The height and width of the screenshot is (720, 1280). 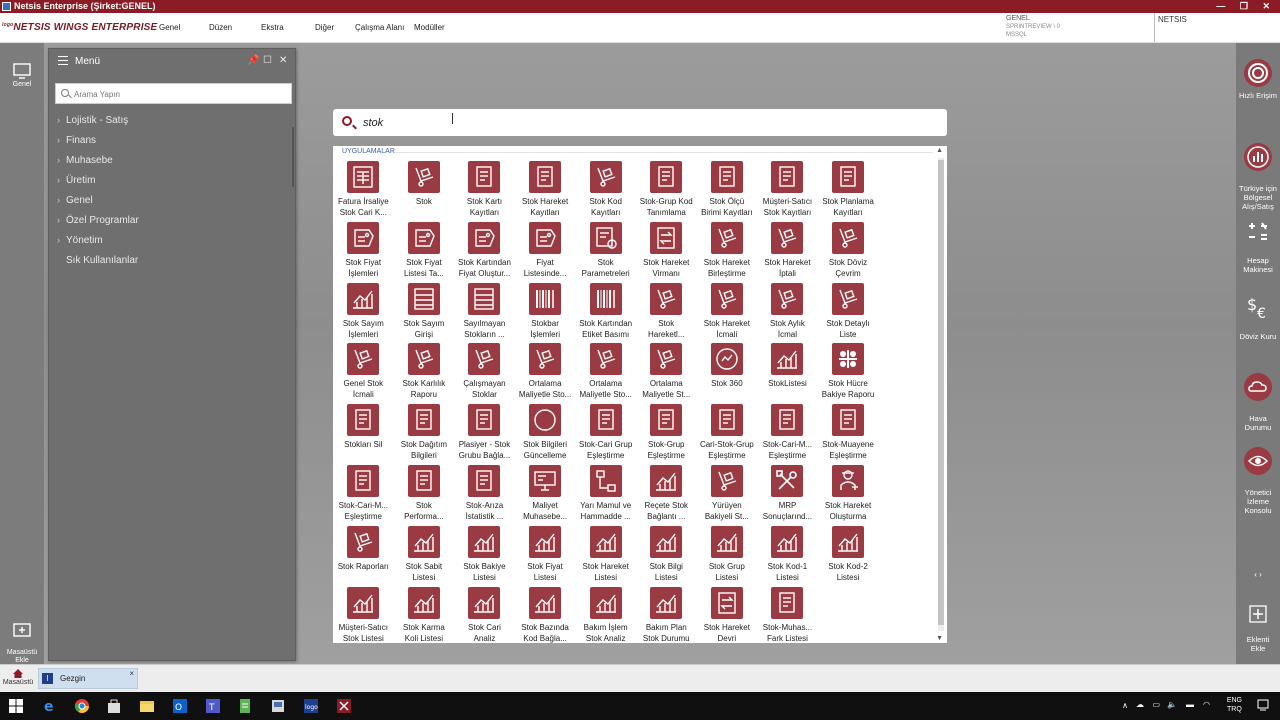 What do you see at coordinates (92, 120) in the screenshot?
I see `tree-item-lojistik-satis: › Lojistik - Satış` at bounding box center [92, 120].